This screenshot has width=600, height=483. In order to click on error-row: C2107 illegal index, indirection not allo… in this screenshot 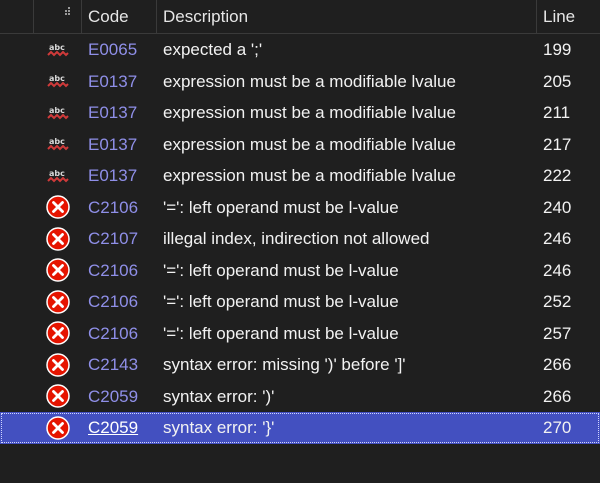, I will do `click(300, 239)`.